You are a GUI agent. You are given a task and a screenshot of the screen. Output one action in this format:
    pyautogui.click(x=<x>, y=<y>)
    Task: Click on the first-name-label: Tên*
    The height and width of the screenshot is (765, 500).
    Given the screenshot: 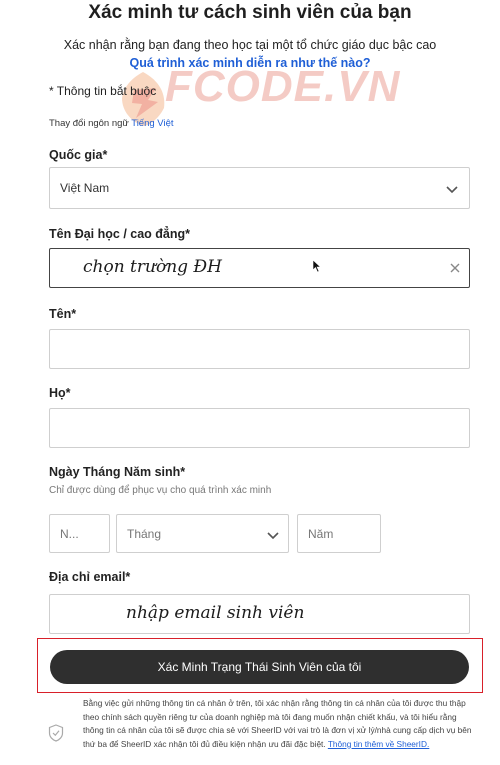 What is the action you would take?
    pyautogui.click(x=63, y=314)
    